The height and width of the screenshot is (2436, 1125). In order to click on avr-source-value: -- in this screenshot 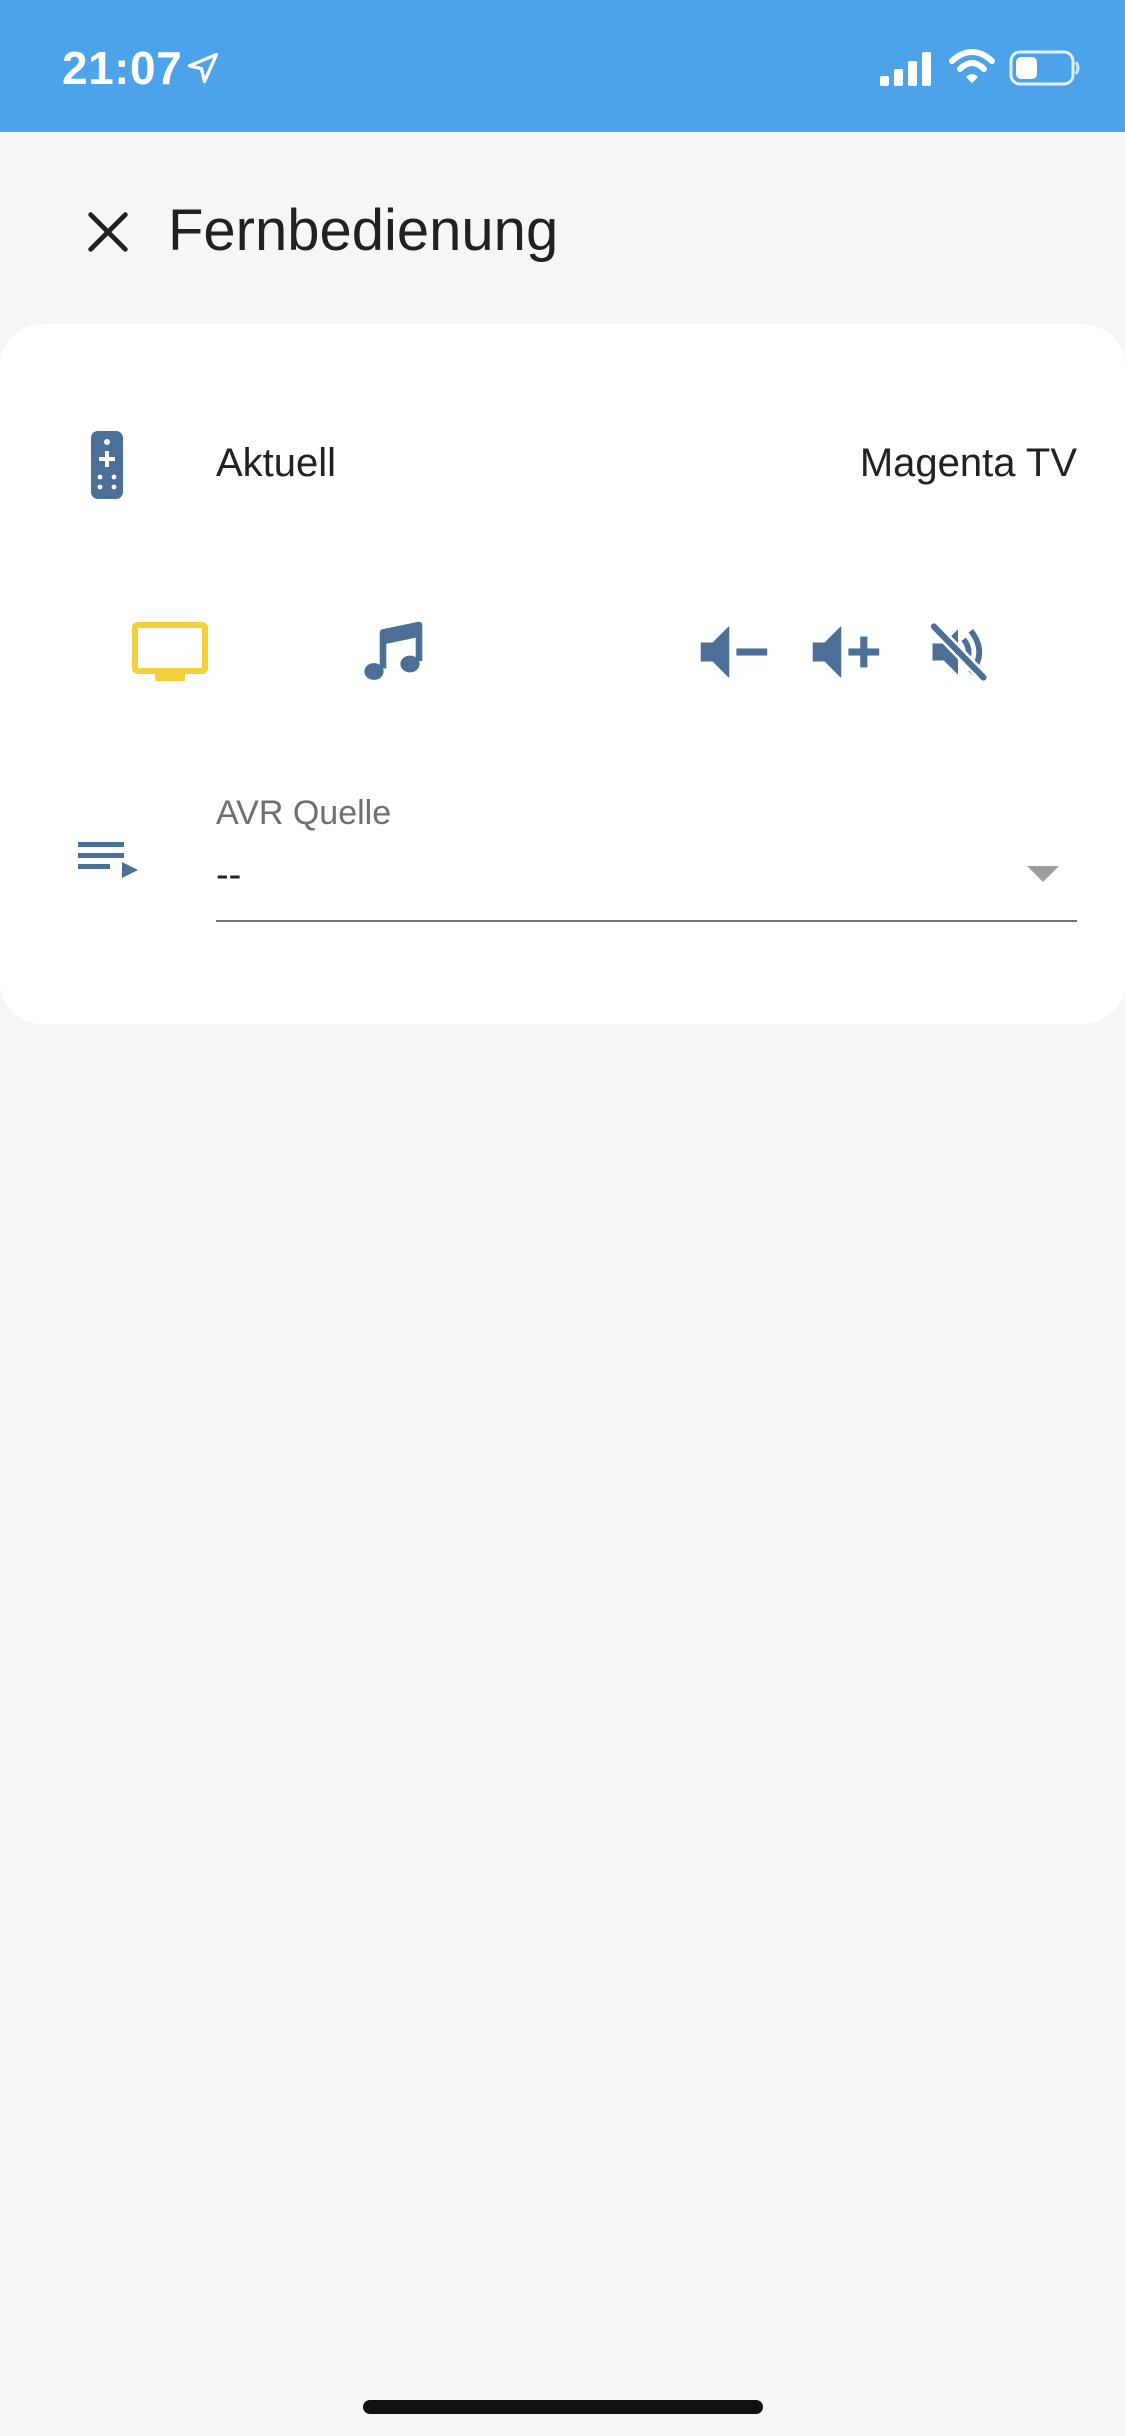, I will do `click(229, 875)`.